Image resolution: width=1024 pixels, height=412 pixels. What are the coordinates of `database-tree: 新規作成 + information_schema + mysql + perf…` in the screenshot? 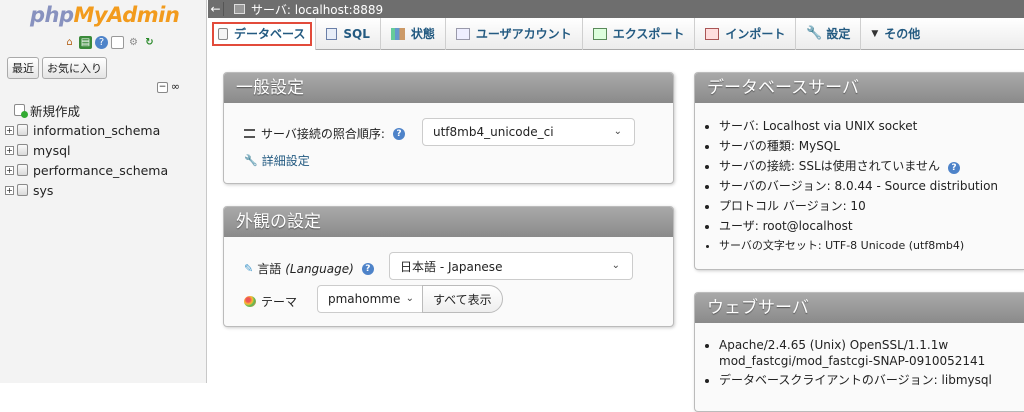 It's located at (103, 150).